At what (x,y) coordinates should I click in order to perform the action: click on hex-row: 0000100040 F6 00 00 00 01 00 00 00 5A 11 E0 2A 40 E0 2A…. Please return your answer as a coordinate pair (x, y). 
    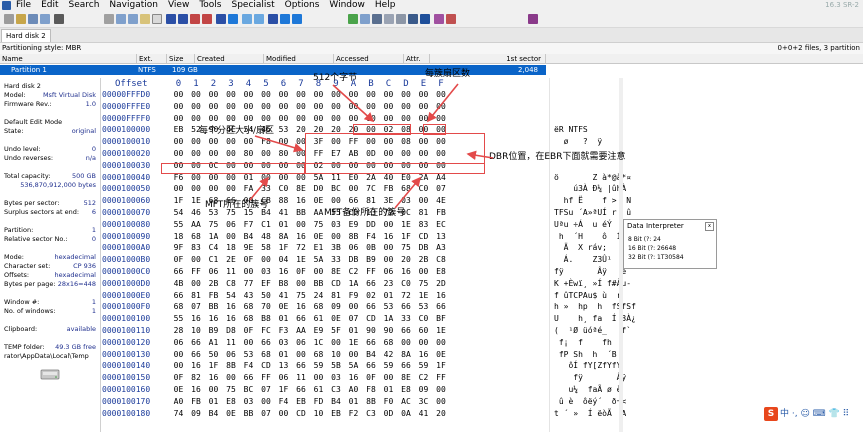
    Looking at the image, I should click on (325, 178).